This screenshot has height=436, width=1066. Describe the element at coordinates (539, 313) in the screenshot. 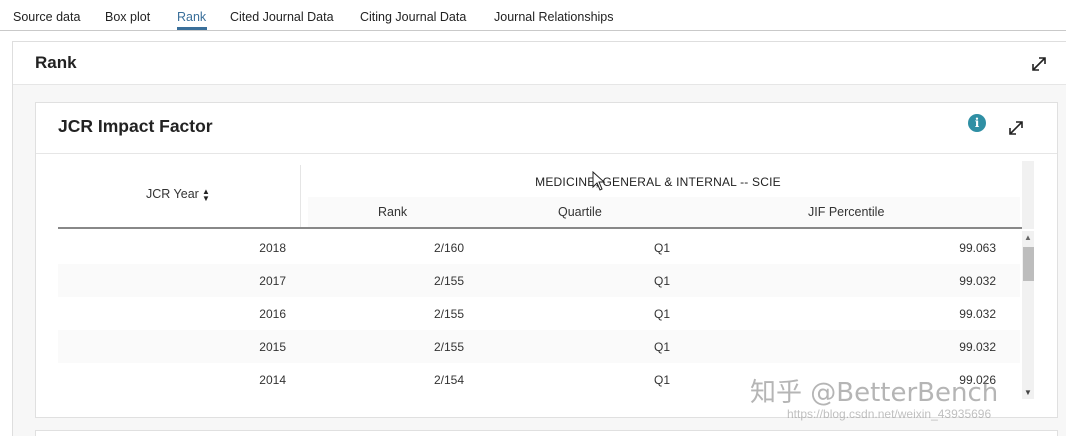

I see `table-row: 2016 2/155 Q1 99.032` at that location.